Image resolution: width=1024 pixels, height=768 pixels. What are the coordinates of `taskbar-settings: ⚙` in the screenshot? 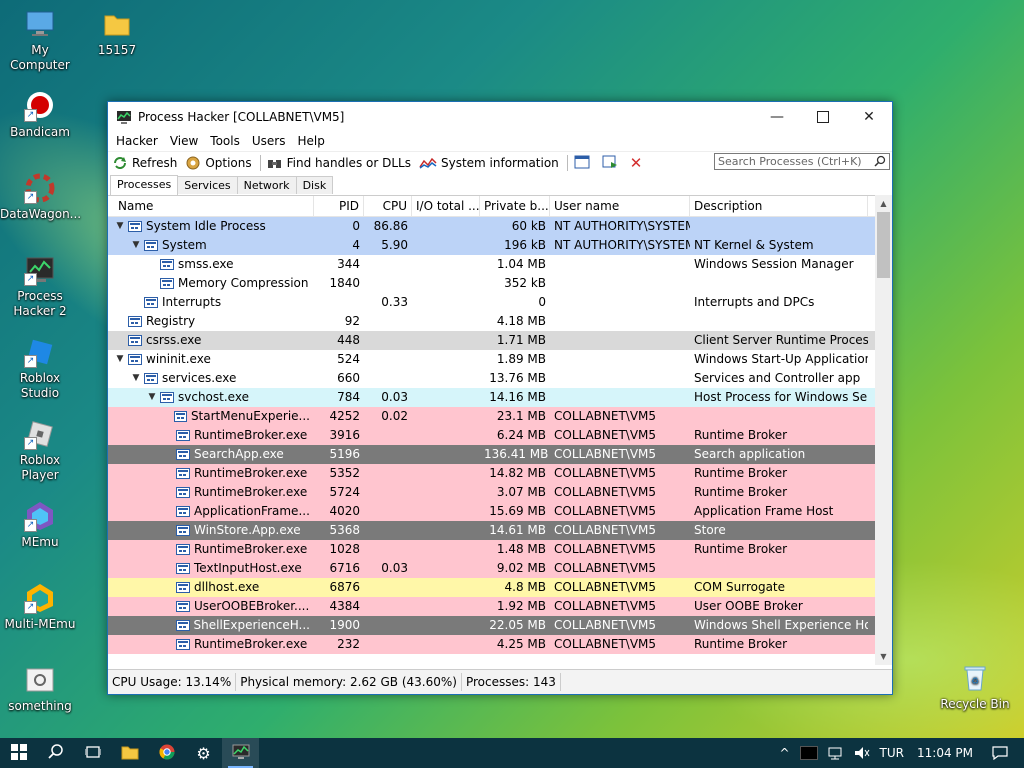 It's located at (203, 753).